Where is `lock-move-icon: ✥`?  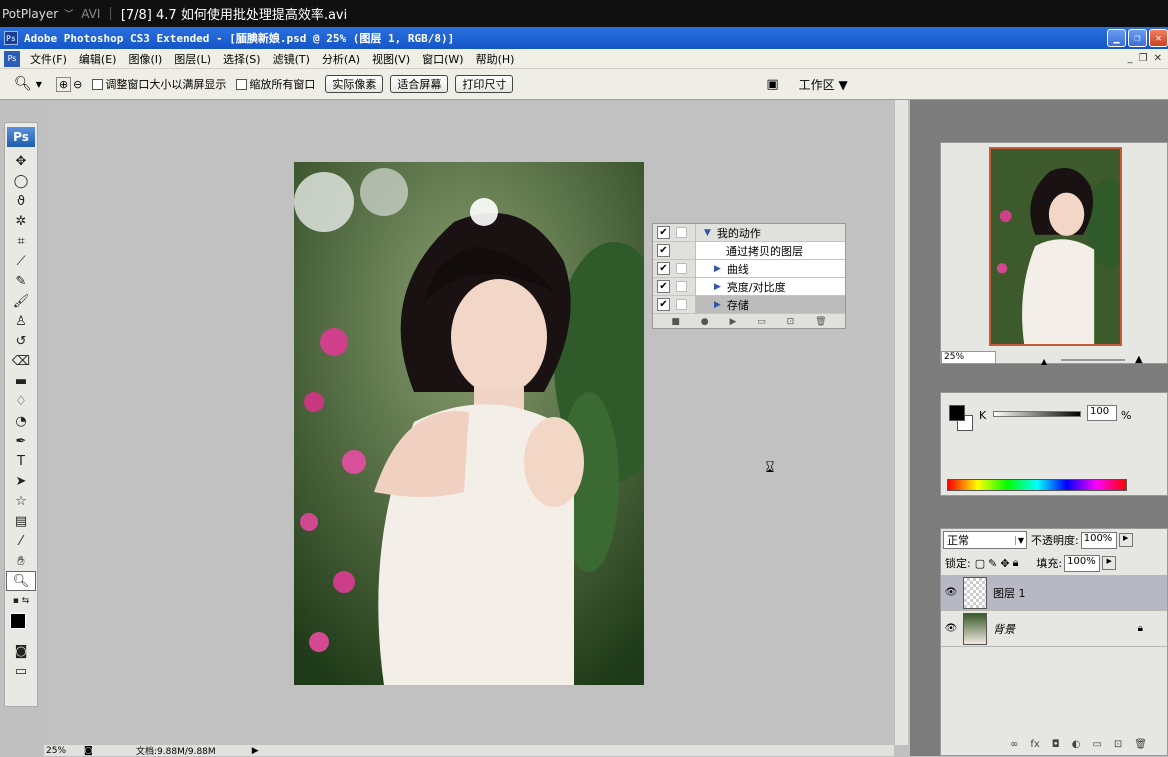 lock-move-icon: ✥ is located at coordinates (1004, 563).